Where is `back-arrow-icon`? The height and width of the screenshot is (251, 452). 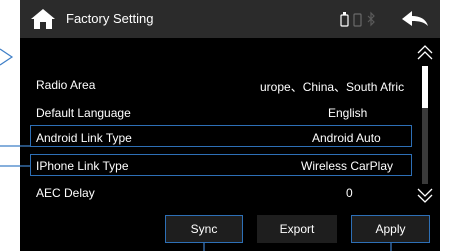
back-arrow-icon is located at coordinates (415, 19).